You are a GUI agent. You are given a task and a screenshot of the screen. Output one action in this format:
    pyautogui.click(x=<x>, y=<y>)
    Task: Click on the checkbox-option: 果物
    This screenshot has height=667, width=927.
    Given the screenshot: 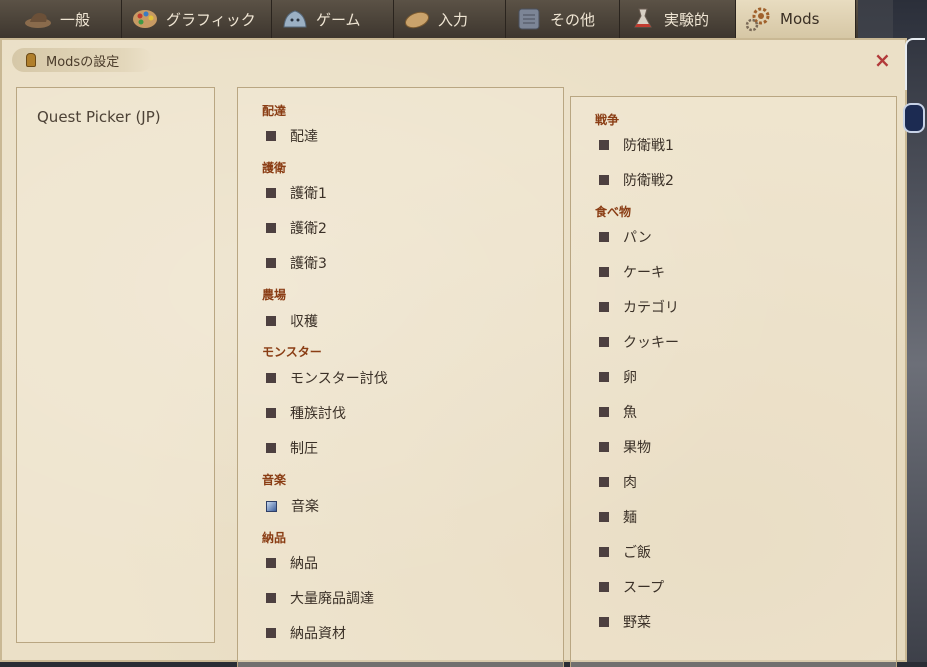 What is the action you would take?
    pyautogui.click(x=625, y=447)
    